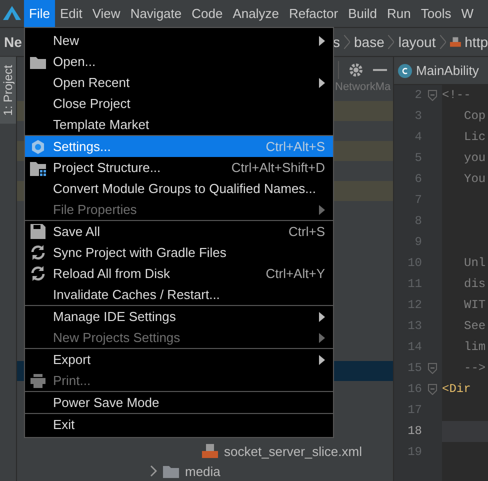 This screenshot has height=481, width=488. I want to click on logo-icon, so click(12, 13).